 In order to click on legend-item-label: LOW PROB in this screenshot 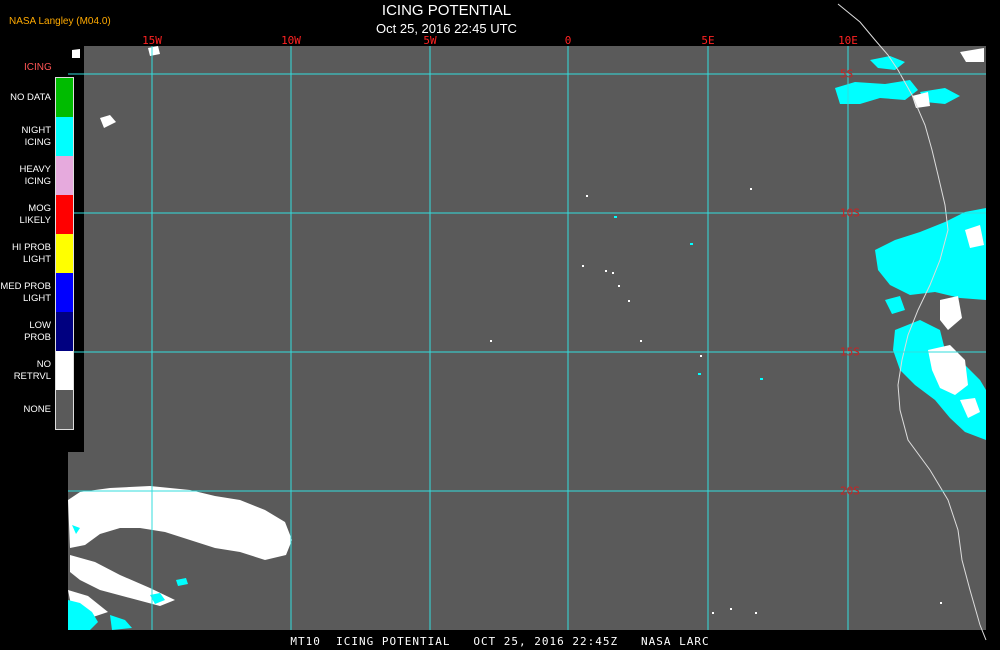, I will do `click(37, 331)`.